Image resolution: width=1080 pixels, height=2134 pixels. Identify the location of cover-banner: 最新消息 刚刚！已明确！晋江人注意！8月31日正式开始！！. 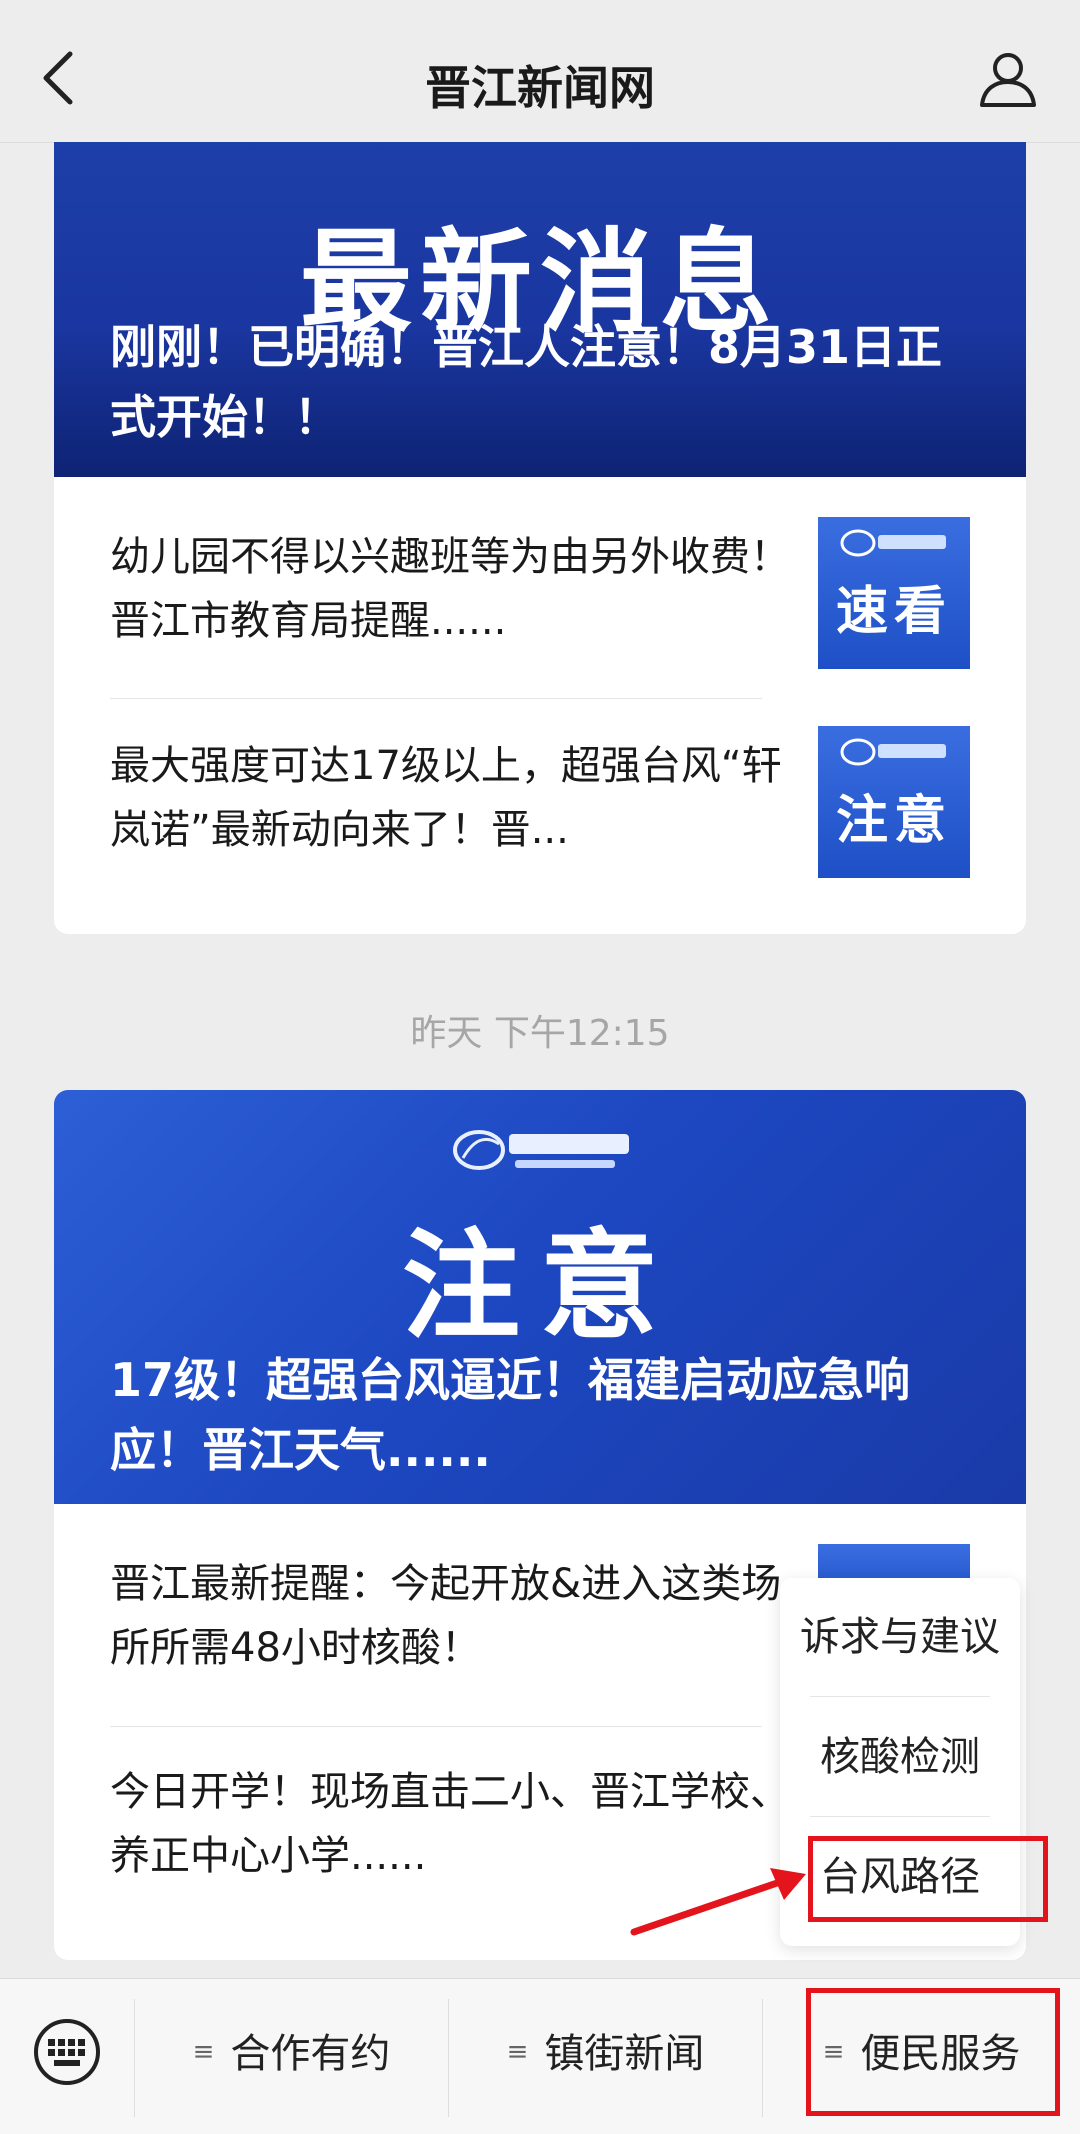
(540, 309).